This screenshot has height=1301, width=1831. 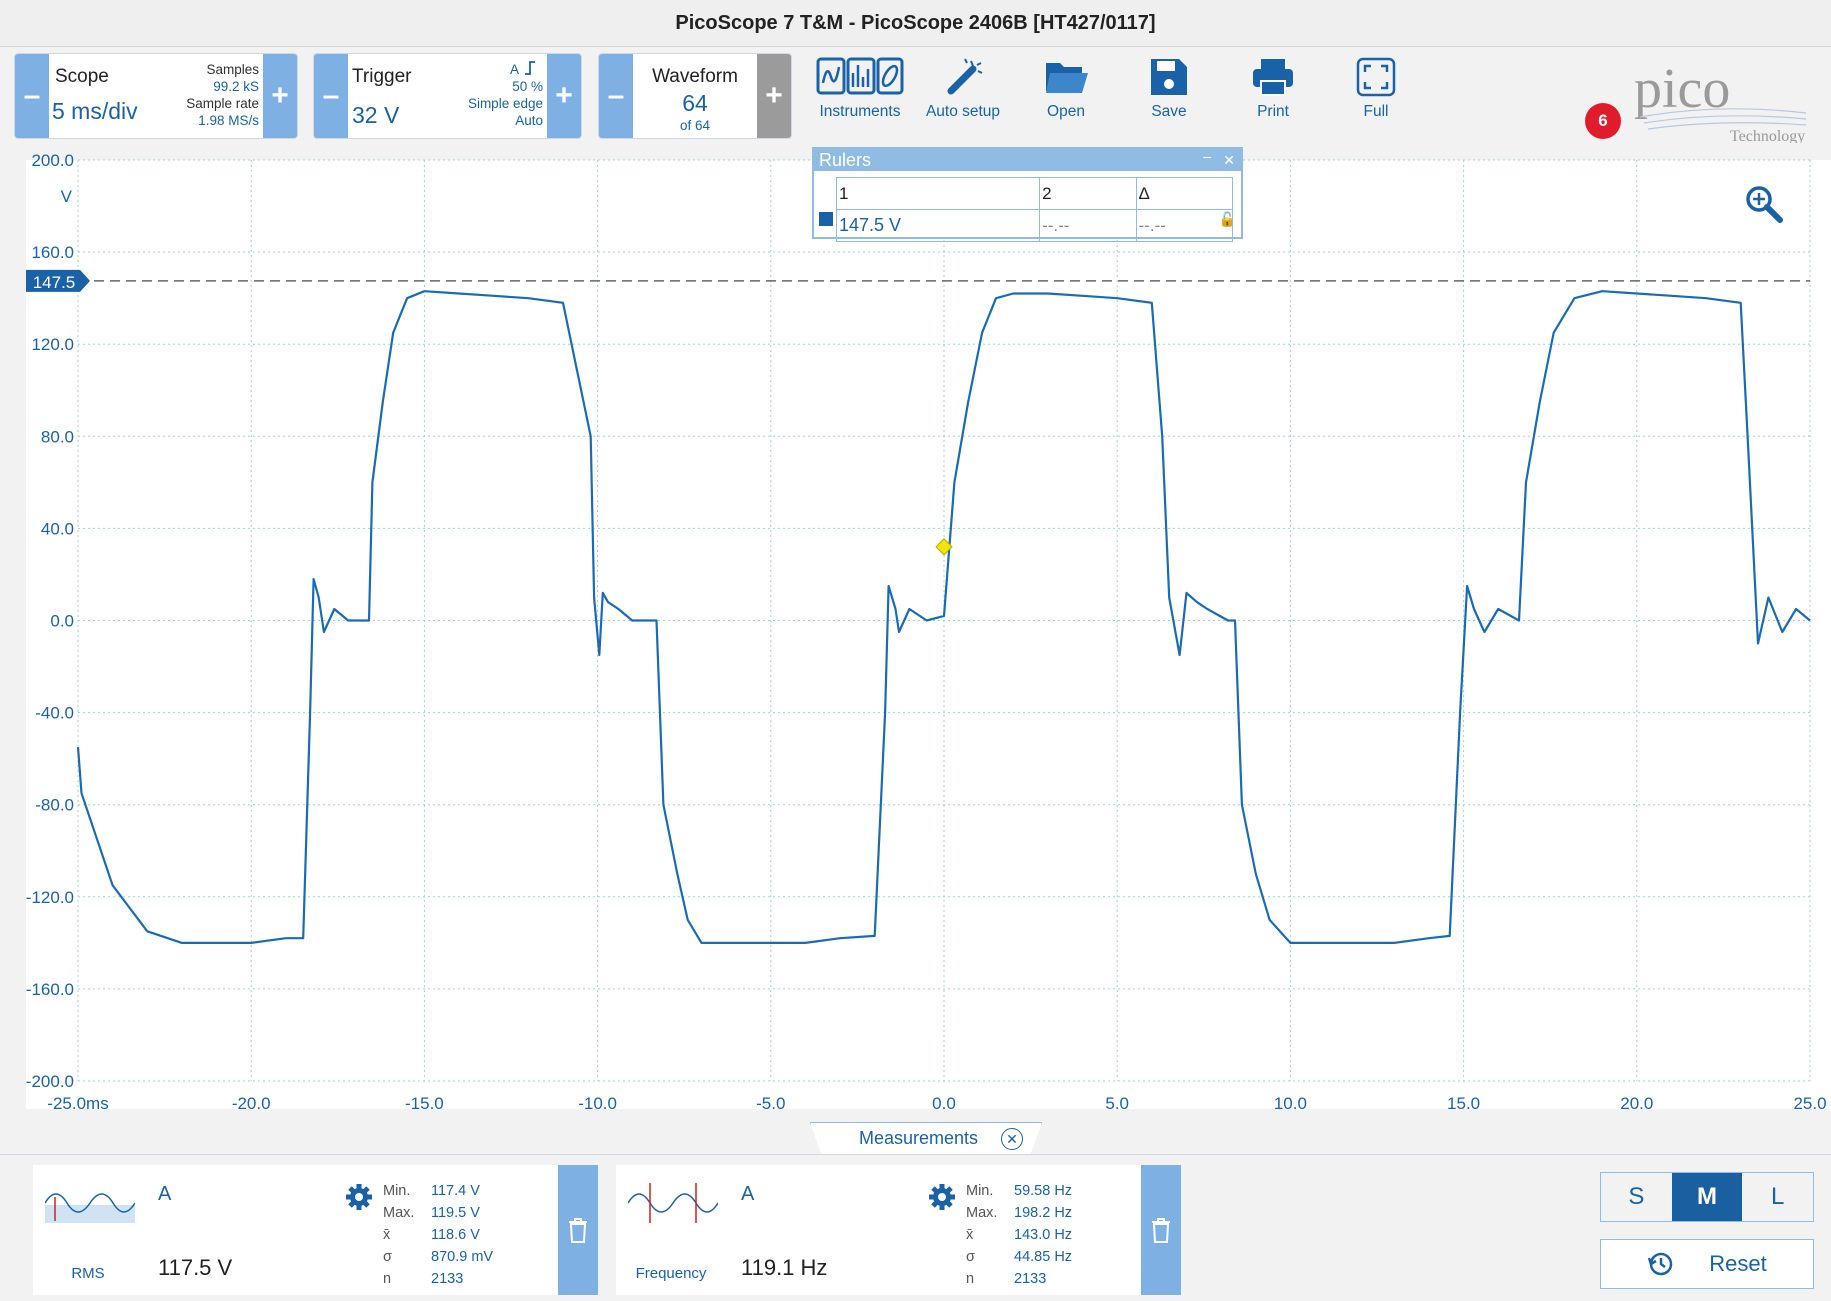 What do you see at coordinates (1636, 1103) in the screenshot?
I see `x-tick-label: 20.0` at bounding box center [1636, 1103].